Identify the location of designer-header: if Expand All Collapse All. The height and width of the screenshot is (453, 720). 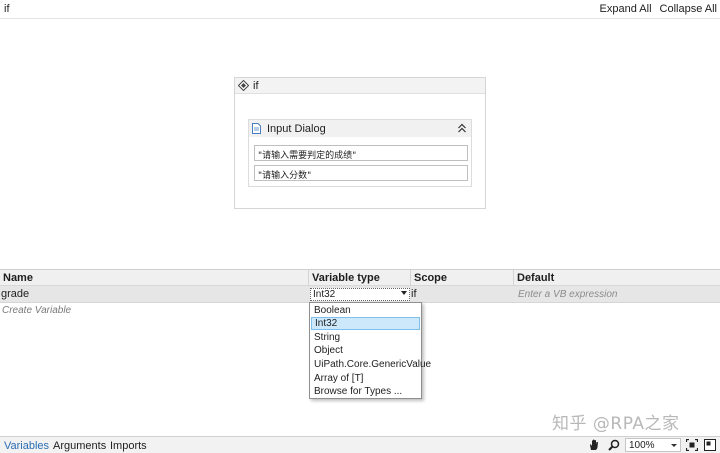
(360, 9).